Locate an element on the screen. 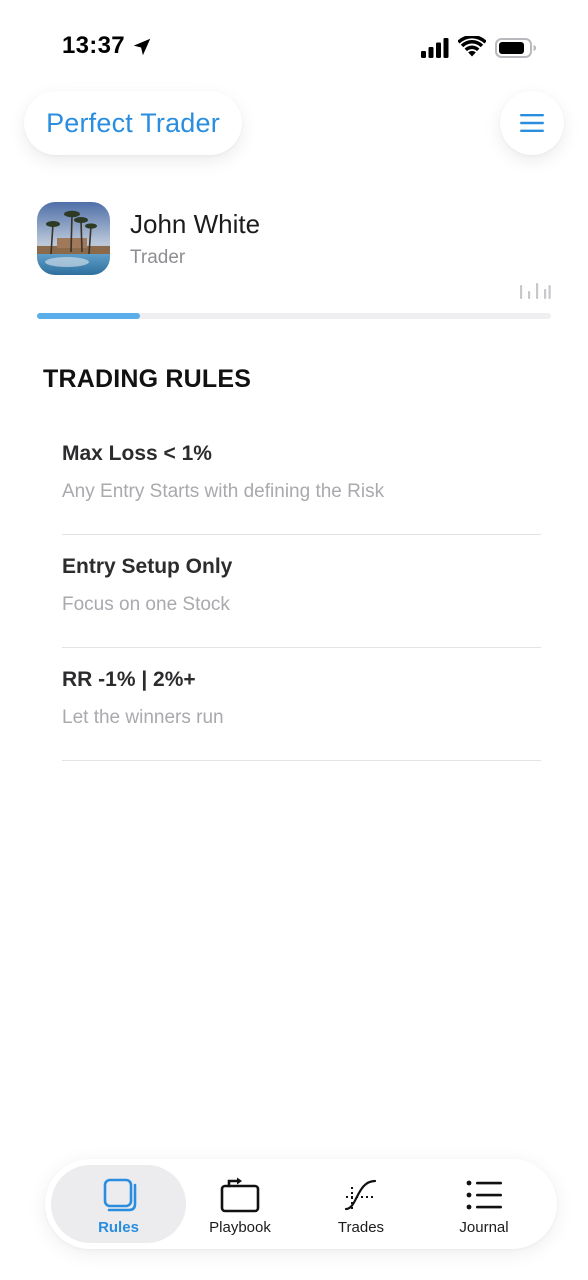  tab-label: Trades is located at coordinates (361, 1227).